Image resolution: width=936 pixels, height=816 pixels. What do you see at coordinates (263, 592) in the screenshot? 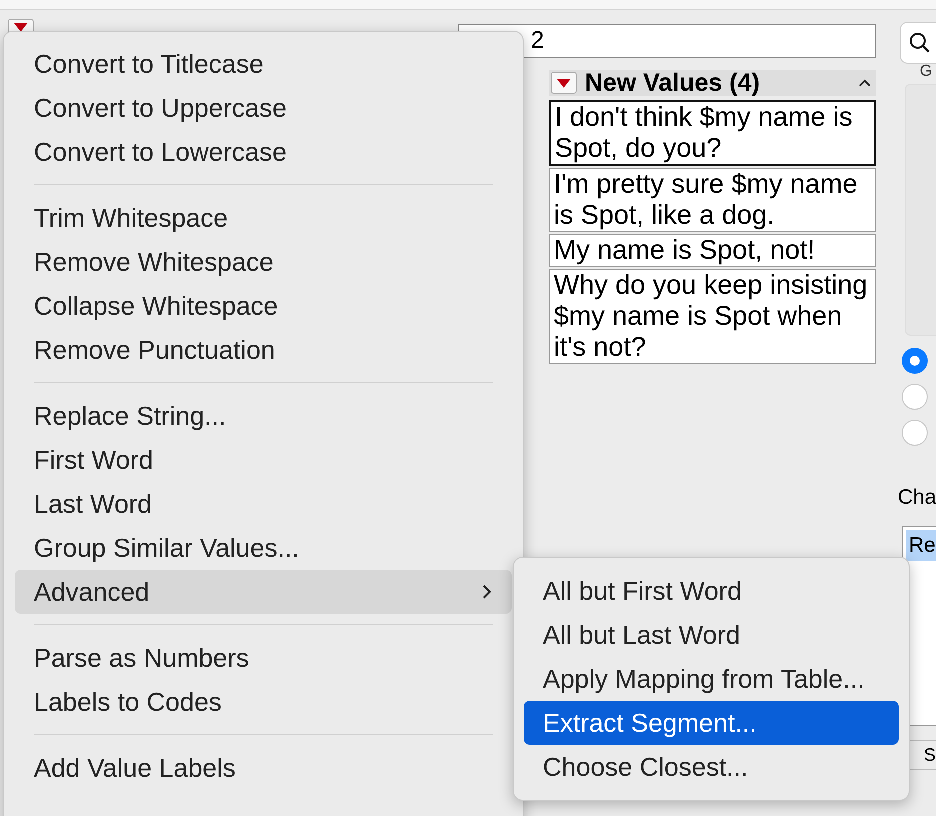
I see `menu-item: Advanced` at bounding box center [263, 592].